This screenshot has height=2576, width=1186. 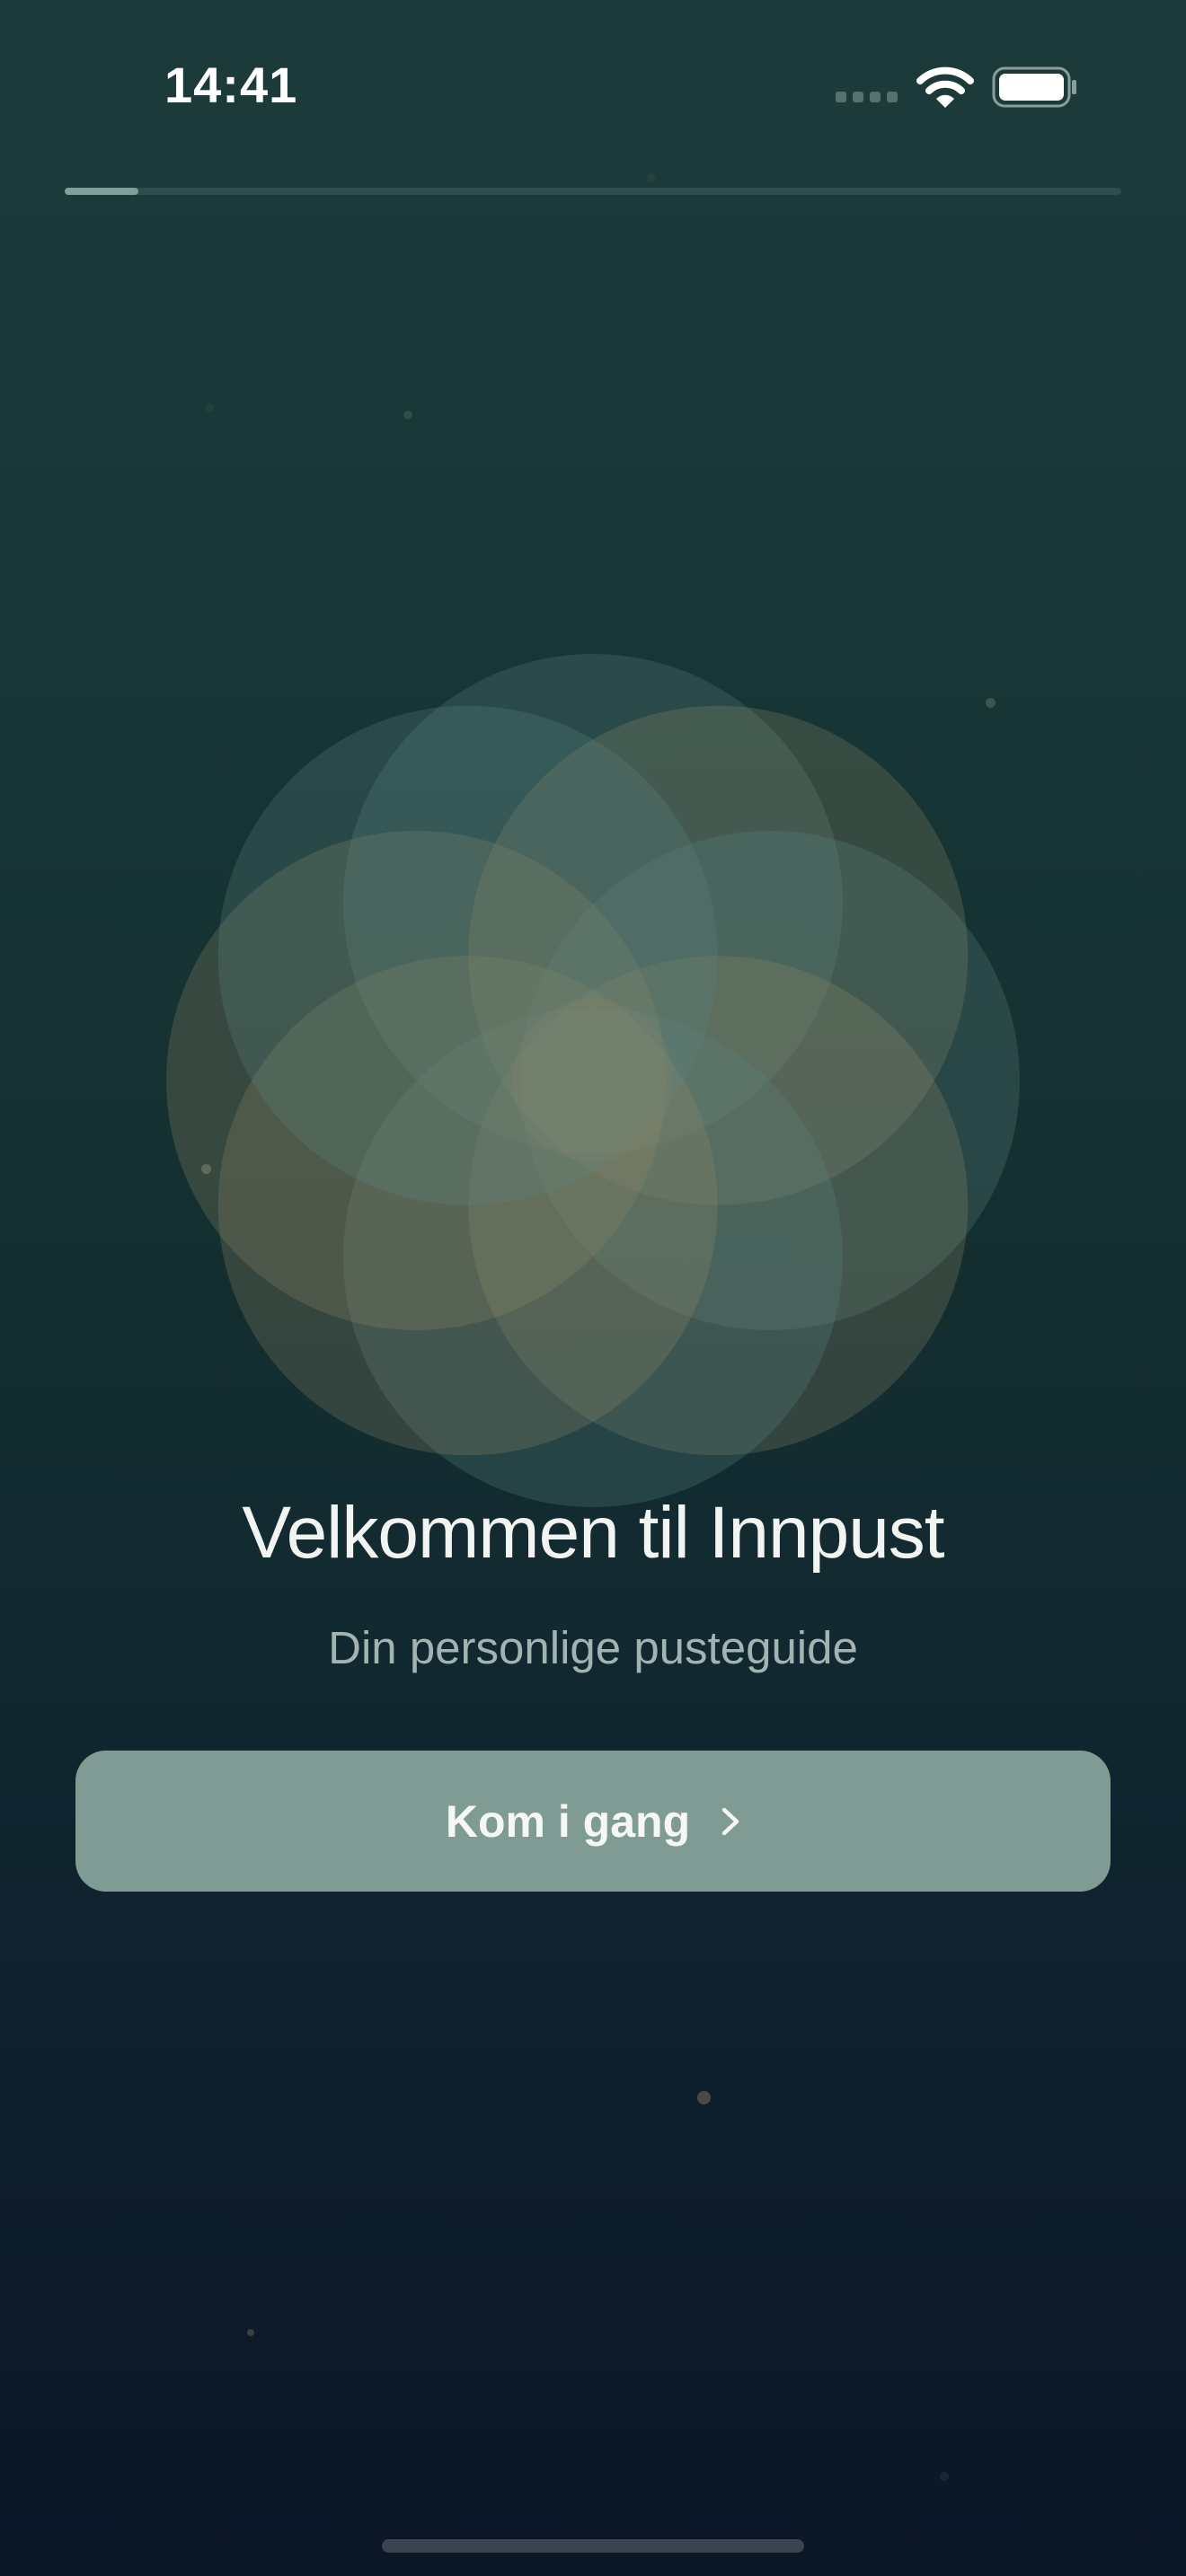 I want to click on progress-fill, so click(x=102, y=191).